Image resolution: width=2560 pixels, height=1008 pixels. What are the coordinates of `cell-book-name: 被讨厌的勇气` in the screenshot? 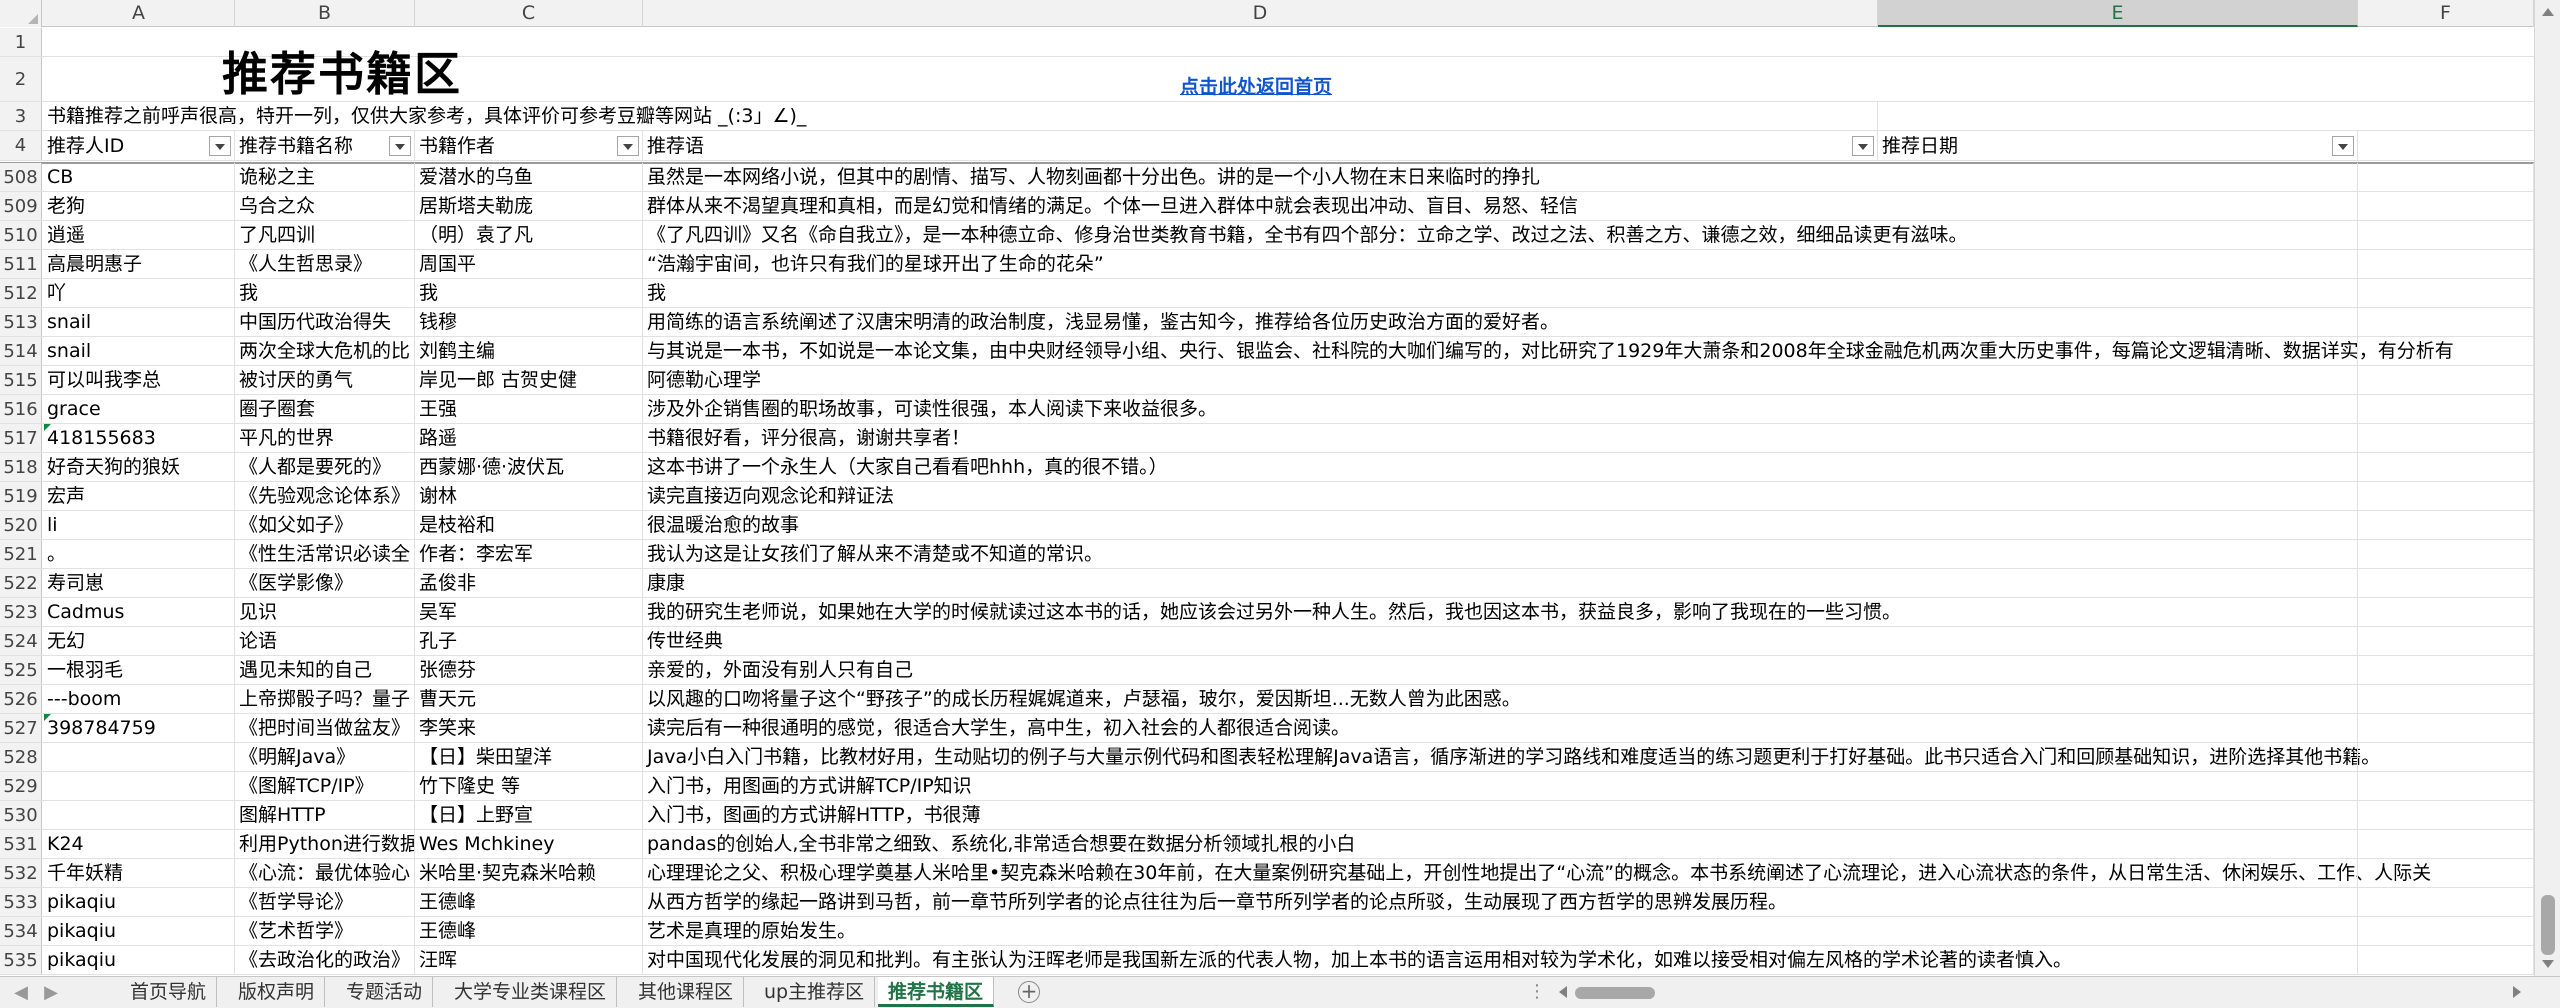 It's located at (325, 380).